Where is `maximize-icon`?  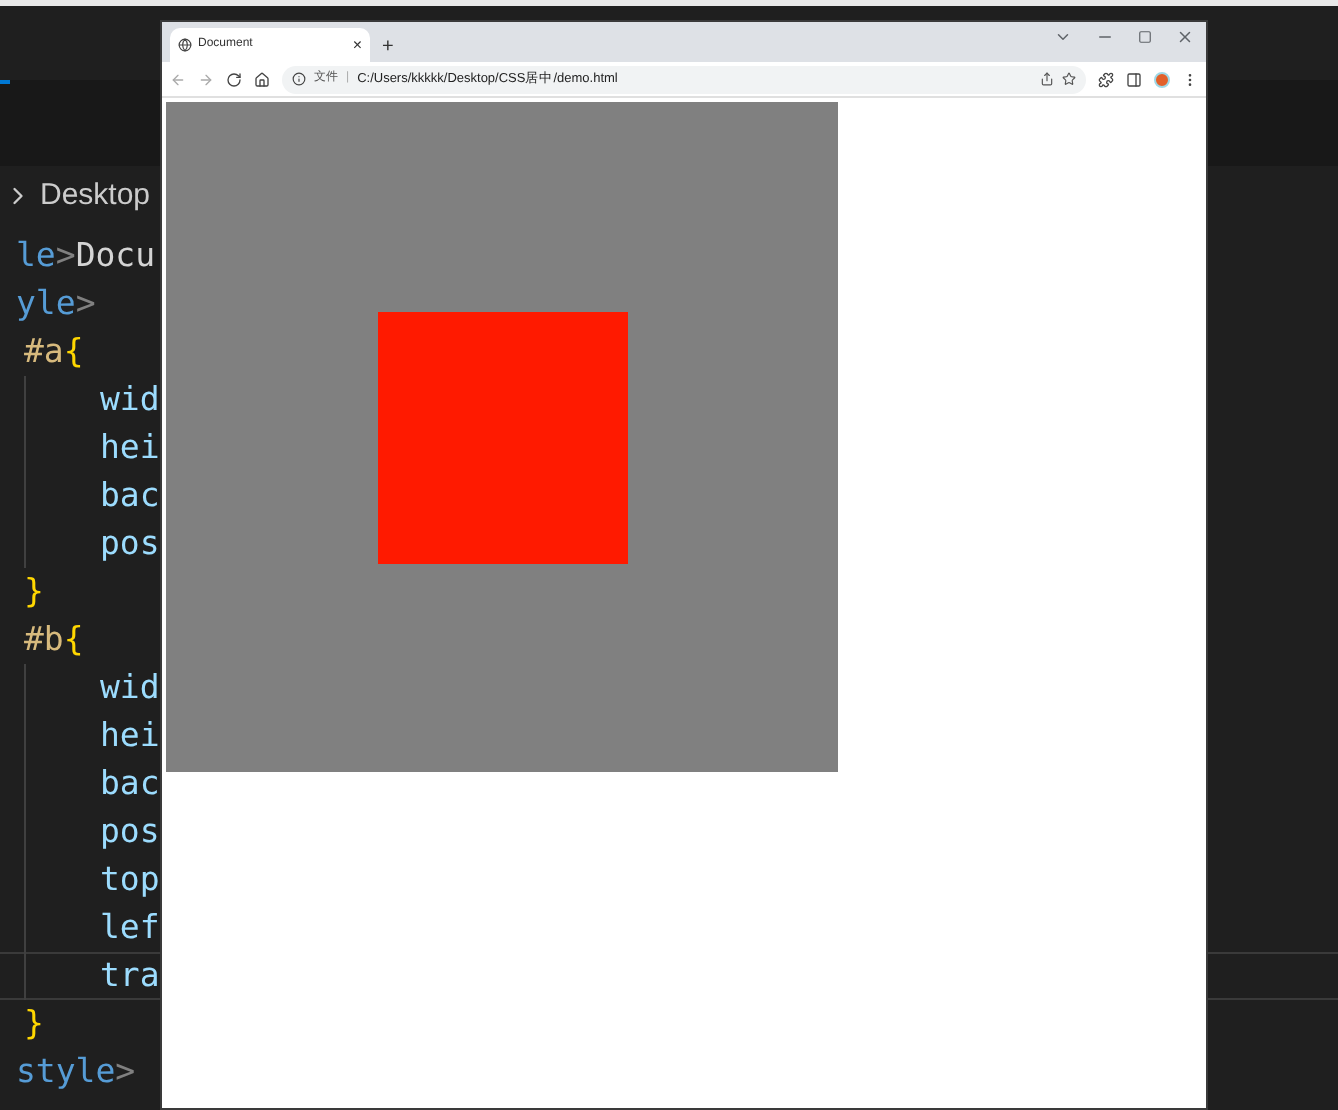 maximize-icon is located at coordinates (1145, 37).